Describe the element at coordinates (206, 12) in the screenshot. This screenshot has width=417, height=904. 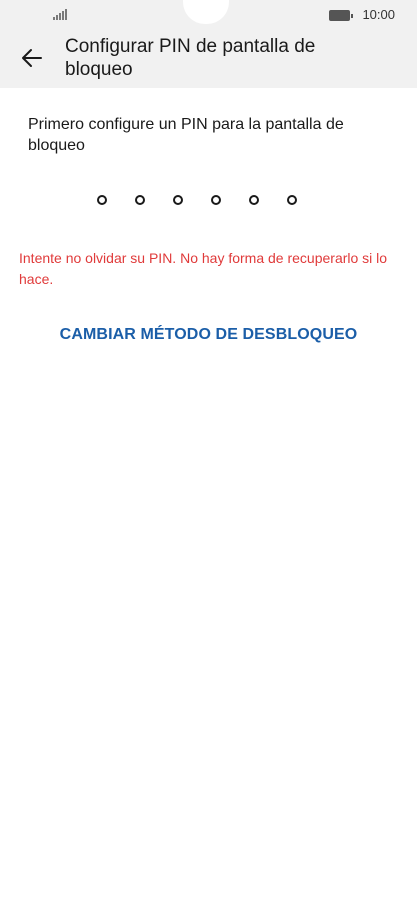
I see `camera-notch` at that location.